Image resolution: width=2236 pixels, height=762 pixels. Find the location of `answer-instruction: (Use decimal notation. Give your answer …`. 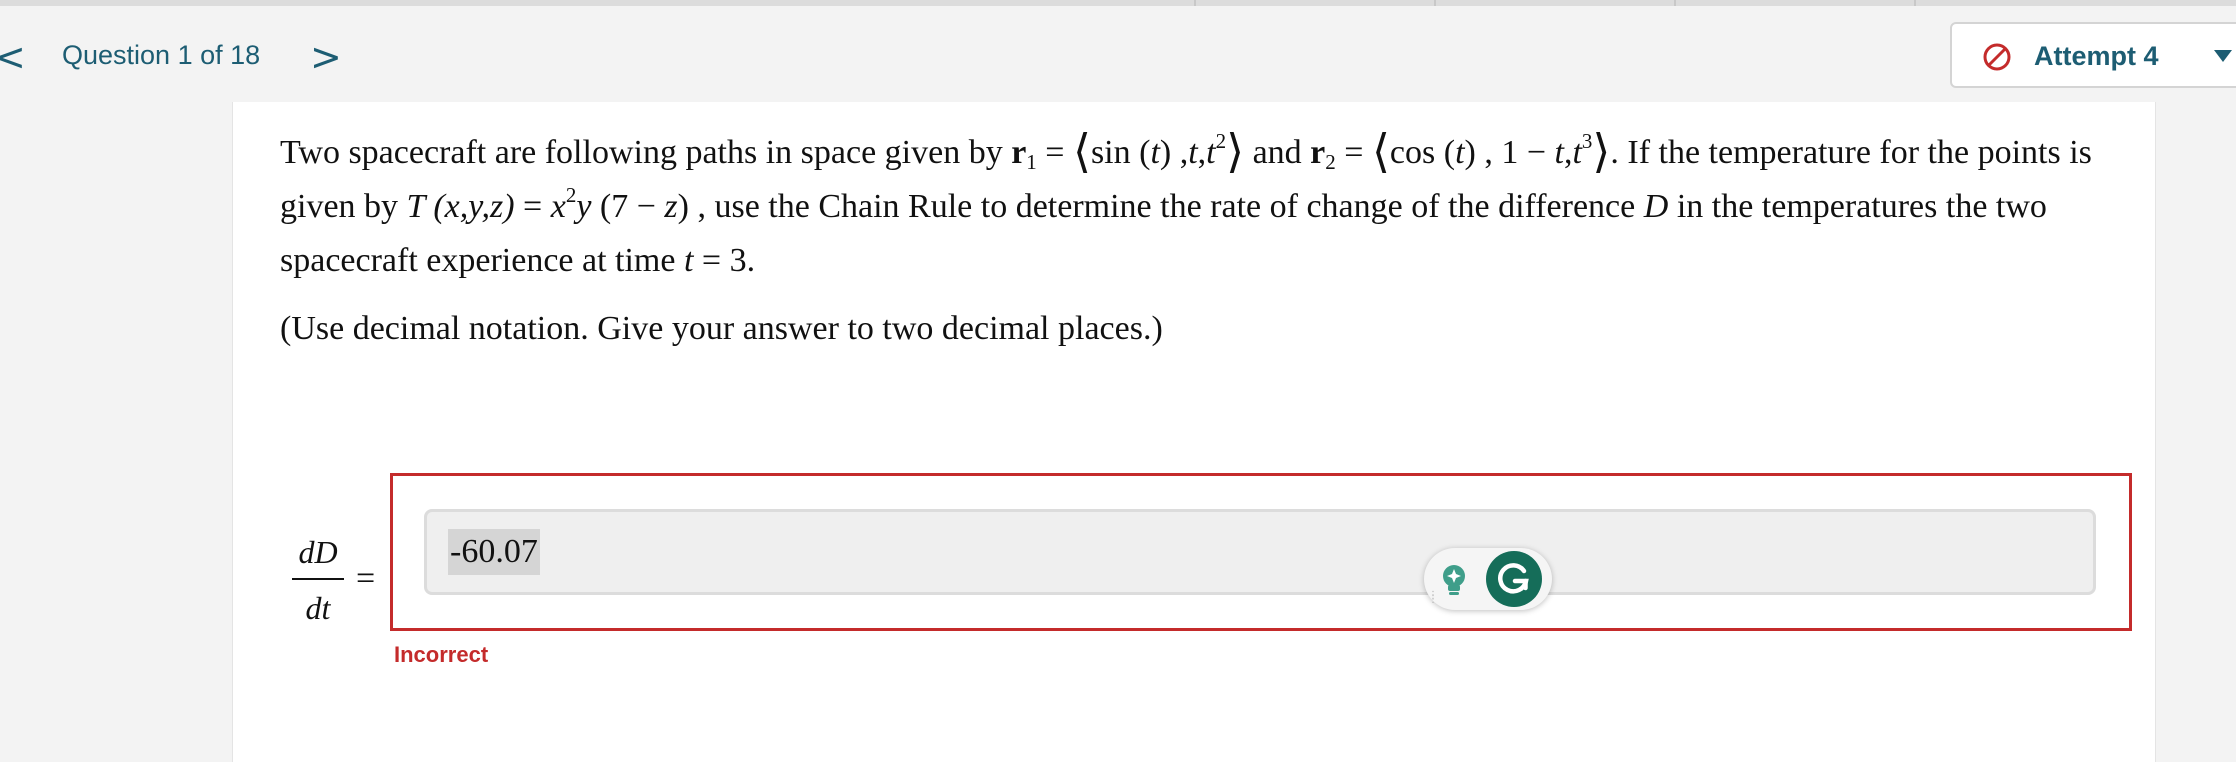

answer-instruction: (Use decimal notation. Give your answer … is located at coordinates (721, 328).